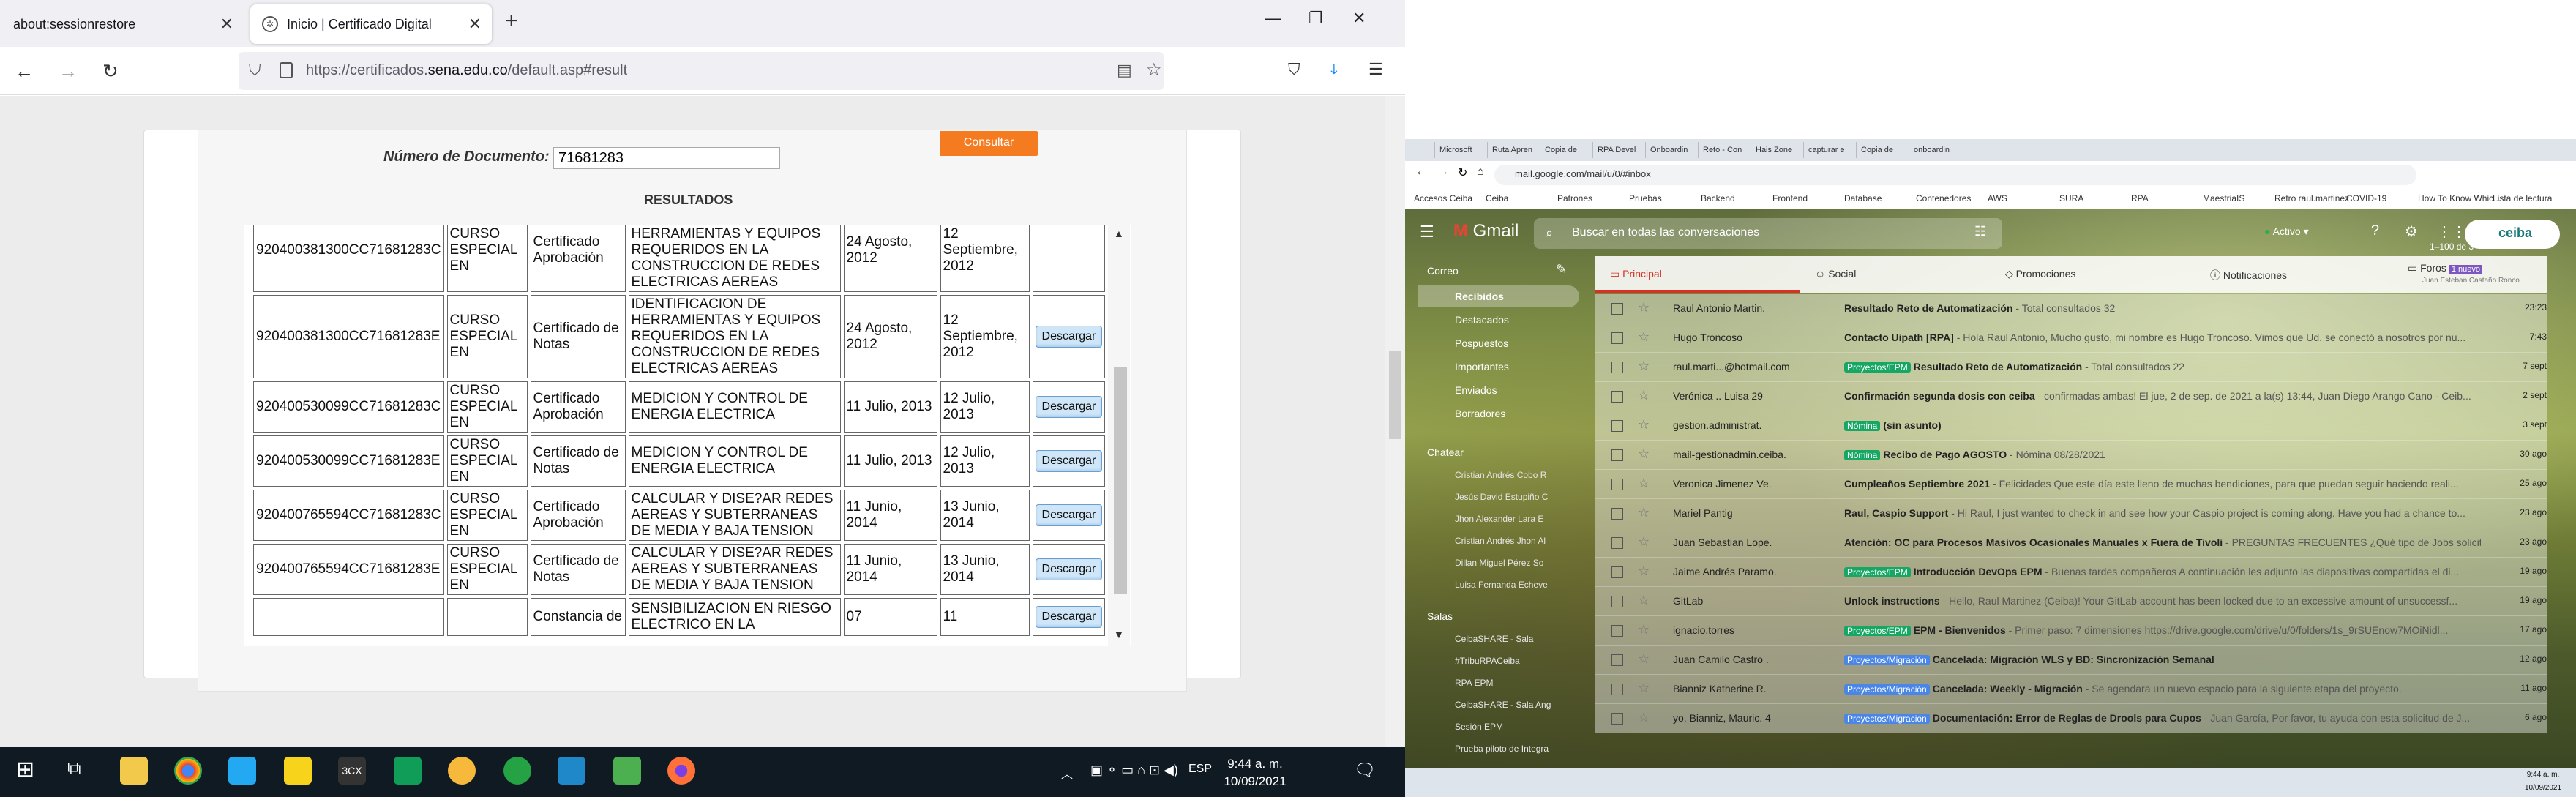 This screenshot has height=797, width=2576. Describe the element at coordinates (1498, 661) in the screenshot. I see `chat-room: #TribuRPACeiba` at that location.